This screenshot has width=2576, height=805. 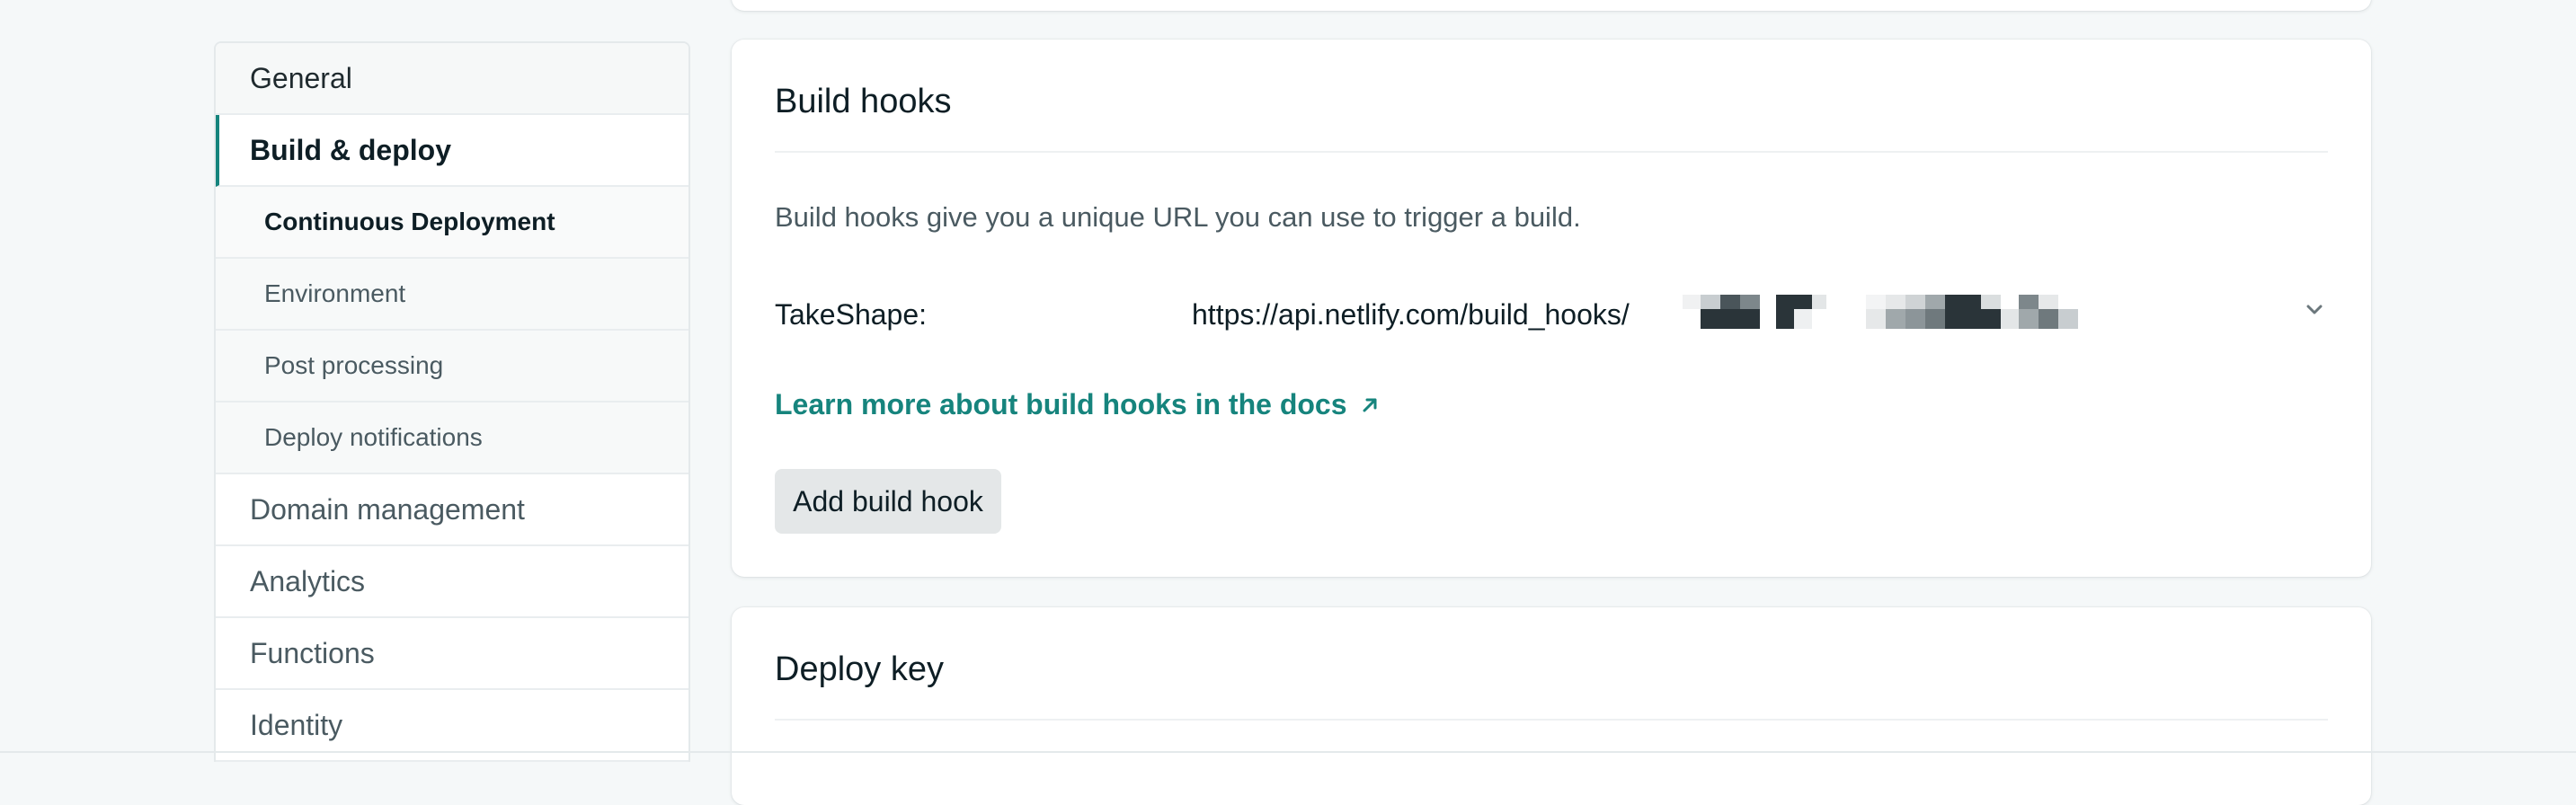 What do you see at coordinates (1551, 5) in the screenshot?
I see `previous-settings-card` at bounding box center [1551, 5].